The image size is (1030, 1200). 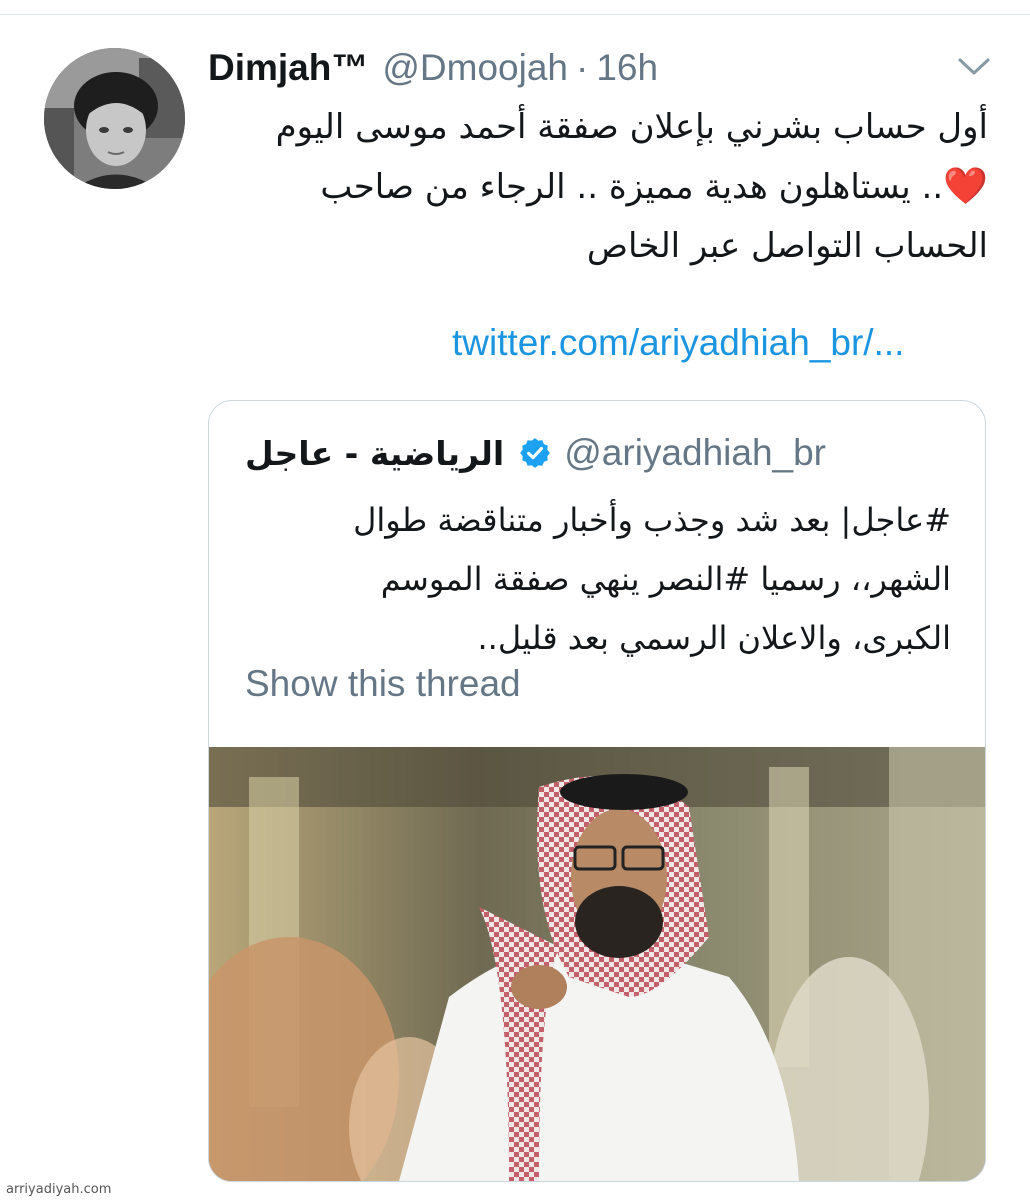 What do you see at coordinates (475, 68) in the screenshot?
I see `author-handle: @Dmoojah` at bounding box center [475, 68].